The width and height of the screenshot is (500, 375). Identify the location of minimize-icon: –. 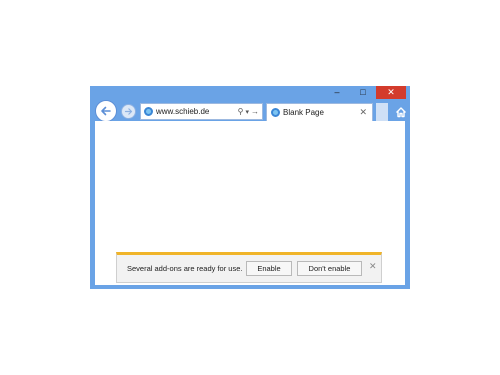
(337, 92).